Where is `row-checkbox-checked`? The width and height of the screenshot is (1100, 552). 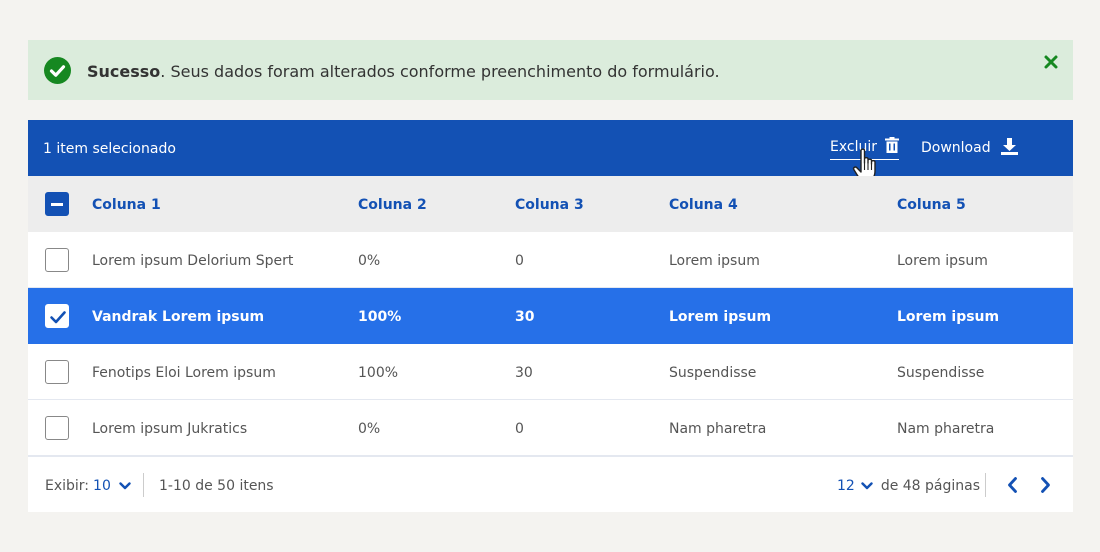 row-checkbox-checked is located at coordinates (57, 316).